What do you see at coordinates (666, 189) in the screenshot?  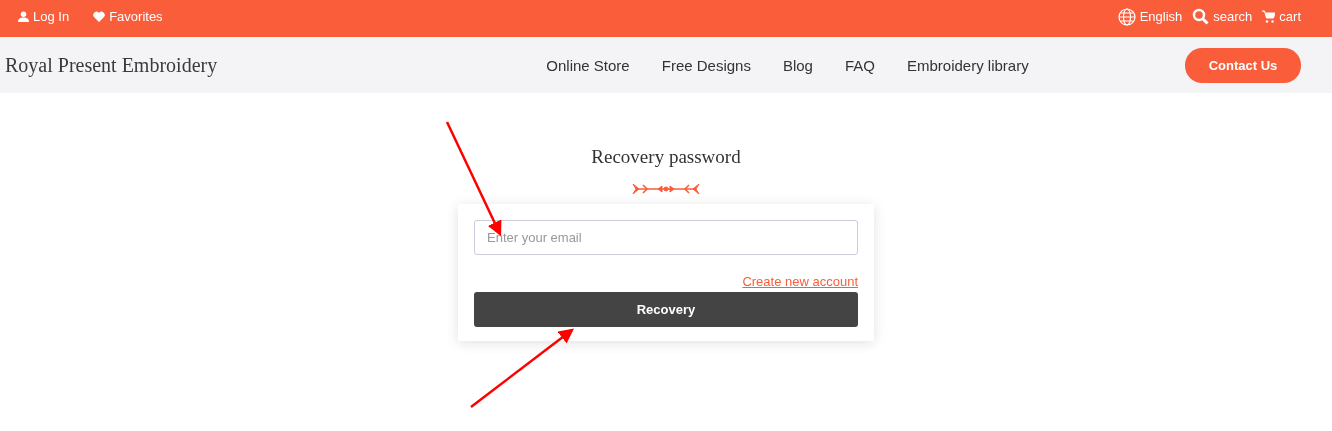 I see `ornament-icon` at bounding box center [666, 189].